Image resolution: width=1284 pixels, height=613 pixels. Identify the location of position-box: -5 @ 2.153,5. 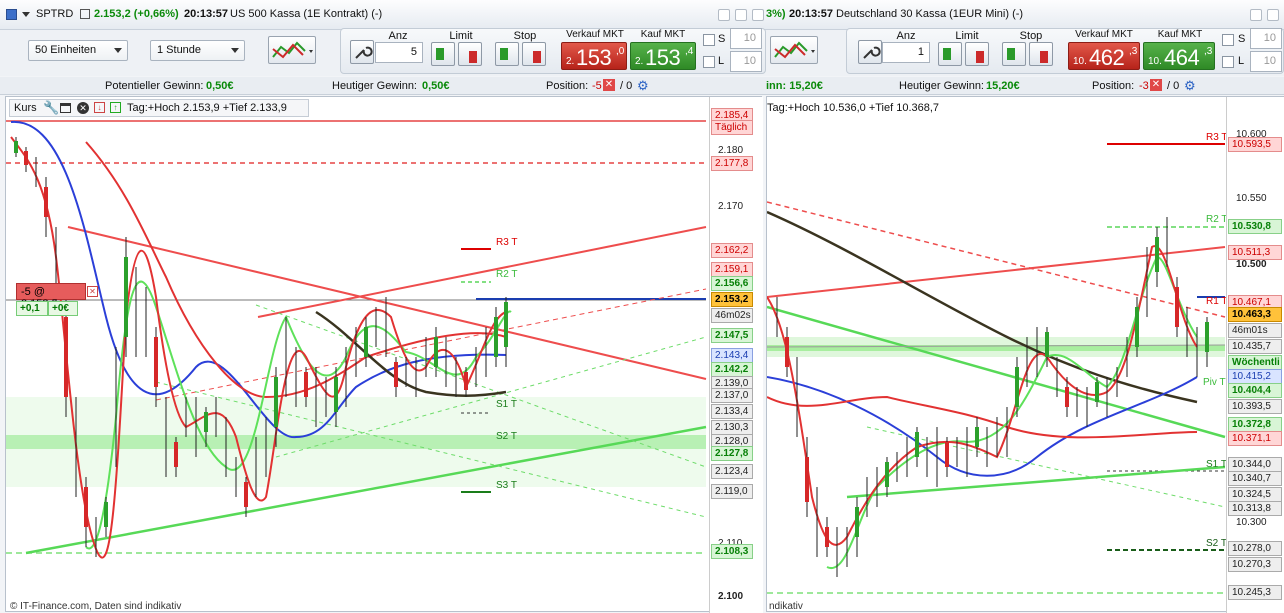
(51, 296).